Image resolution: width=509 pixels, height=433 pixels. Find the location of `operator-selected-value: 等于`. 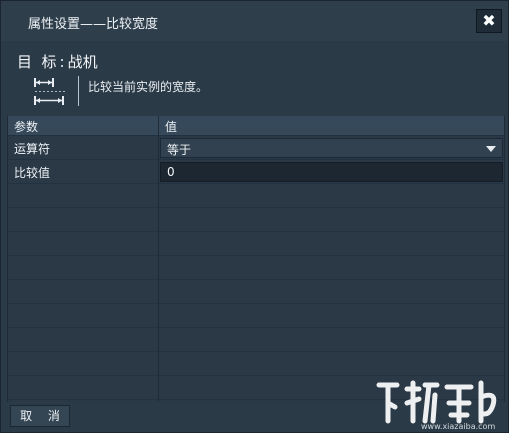

operator-selected-value: 等于 is located at coordinates (179, 150).